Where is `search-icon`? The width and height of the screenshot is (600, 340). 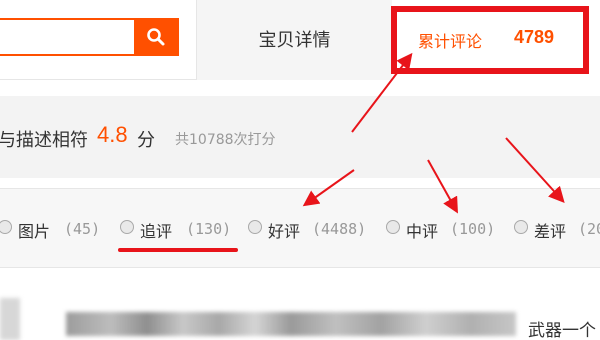 search-icon is located at coordinates (156, 37).